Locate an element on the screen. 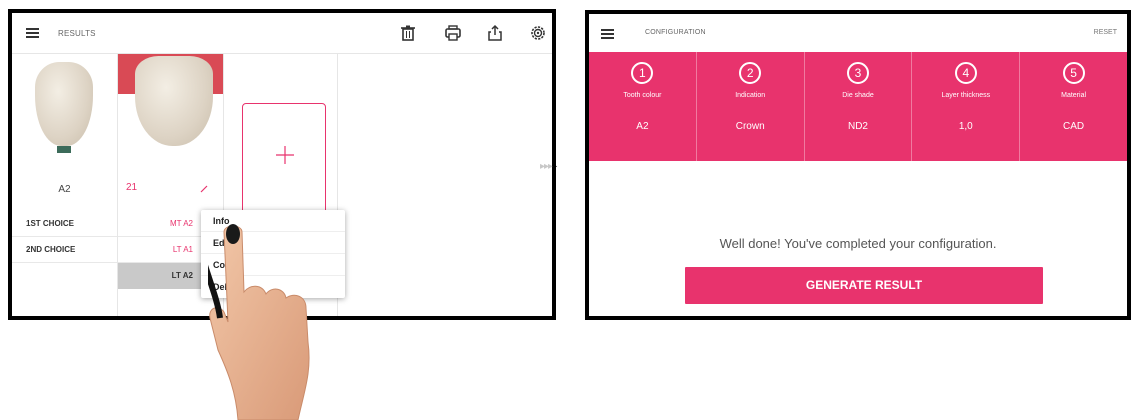 Image resolution: width=1131 pixels, height=420 pixels. step-number: 4 is located at coordinates (965, 73).